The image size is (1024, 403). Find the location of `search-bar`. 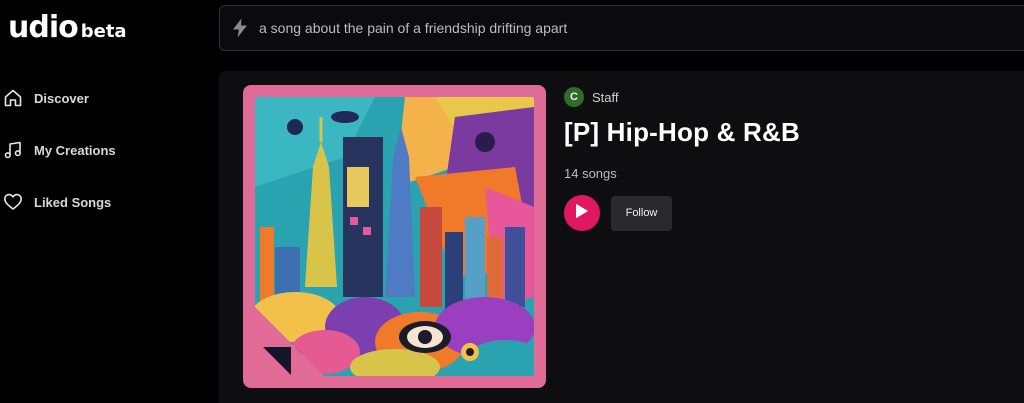

search-bar is located at coordinates (621, 28).